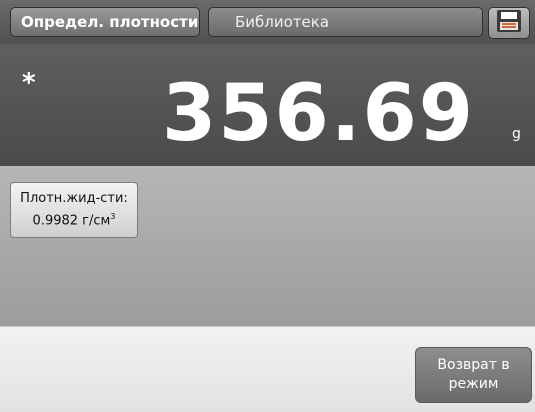 This screenshot has width=535, height=412. I want to click on liquid-density-label: Плотн.жид-сти:, so click(74, 198).